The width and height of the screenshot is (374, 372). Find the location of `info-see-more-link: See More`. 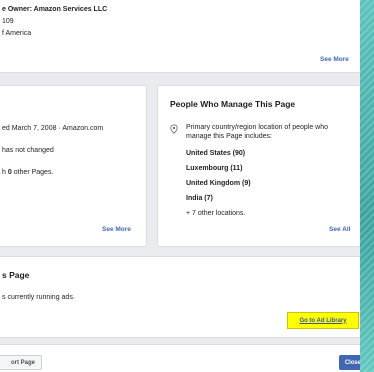

info-see-more-link: See More is located at coordinates (334, 59).